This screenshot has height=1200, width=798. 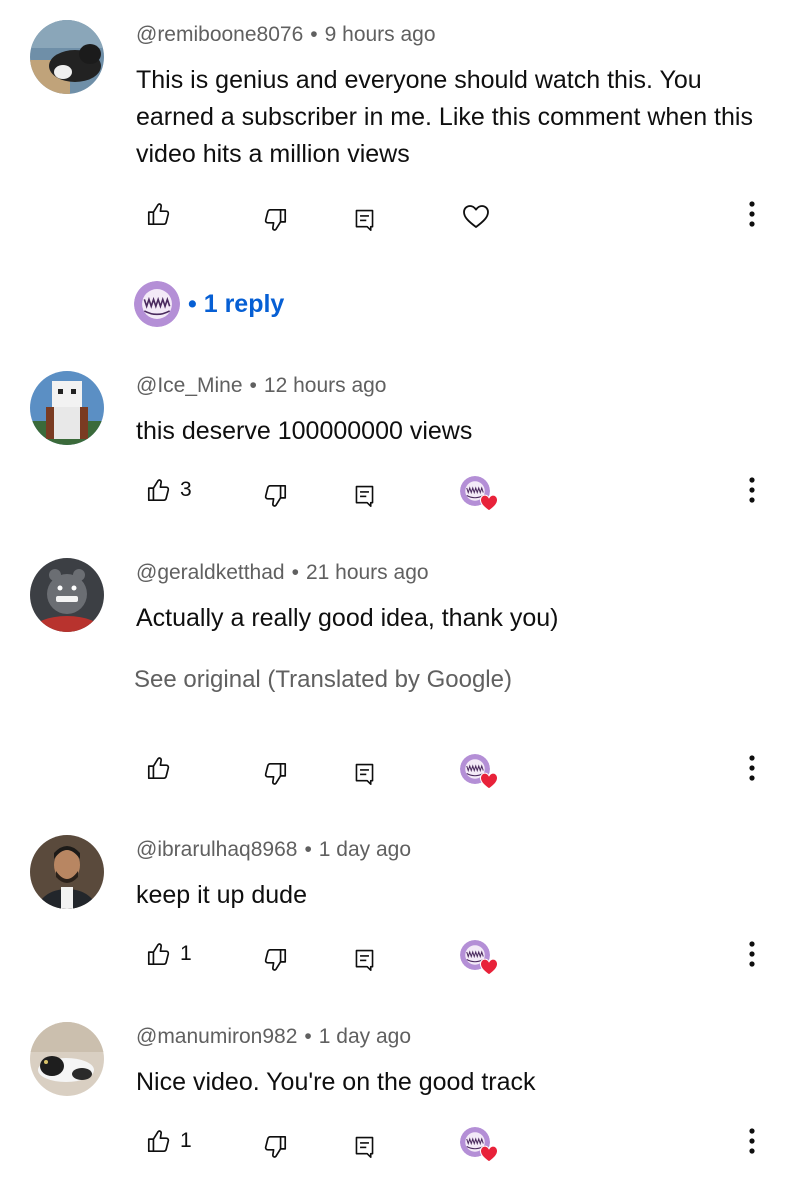 I want to click on comment-meta: @ibrarulhaq8968 • 1 day ago, so click(x=273, y=850).